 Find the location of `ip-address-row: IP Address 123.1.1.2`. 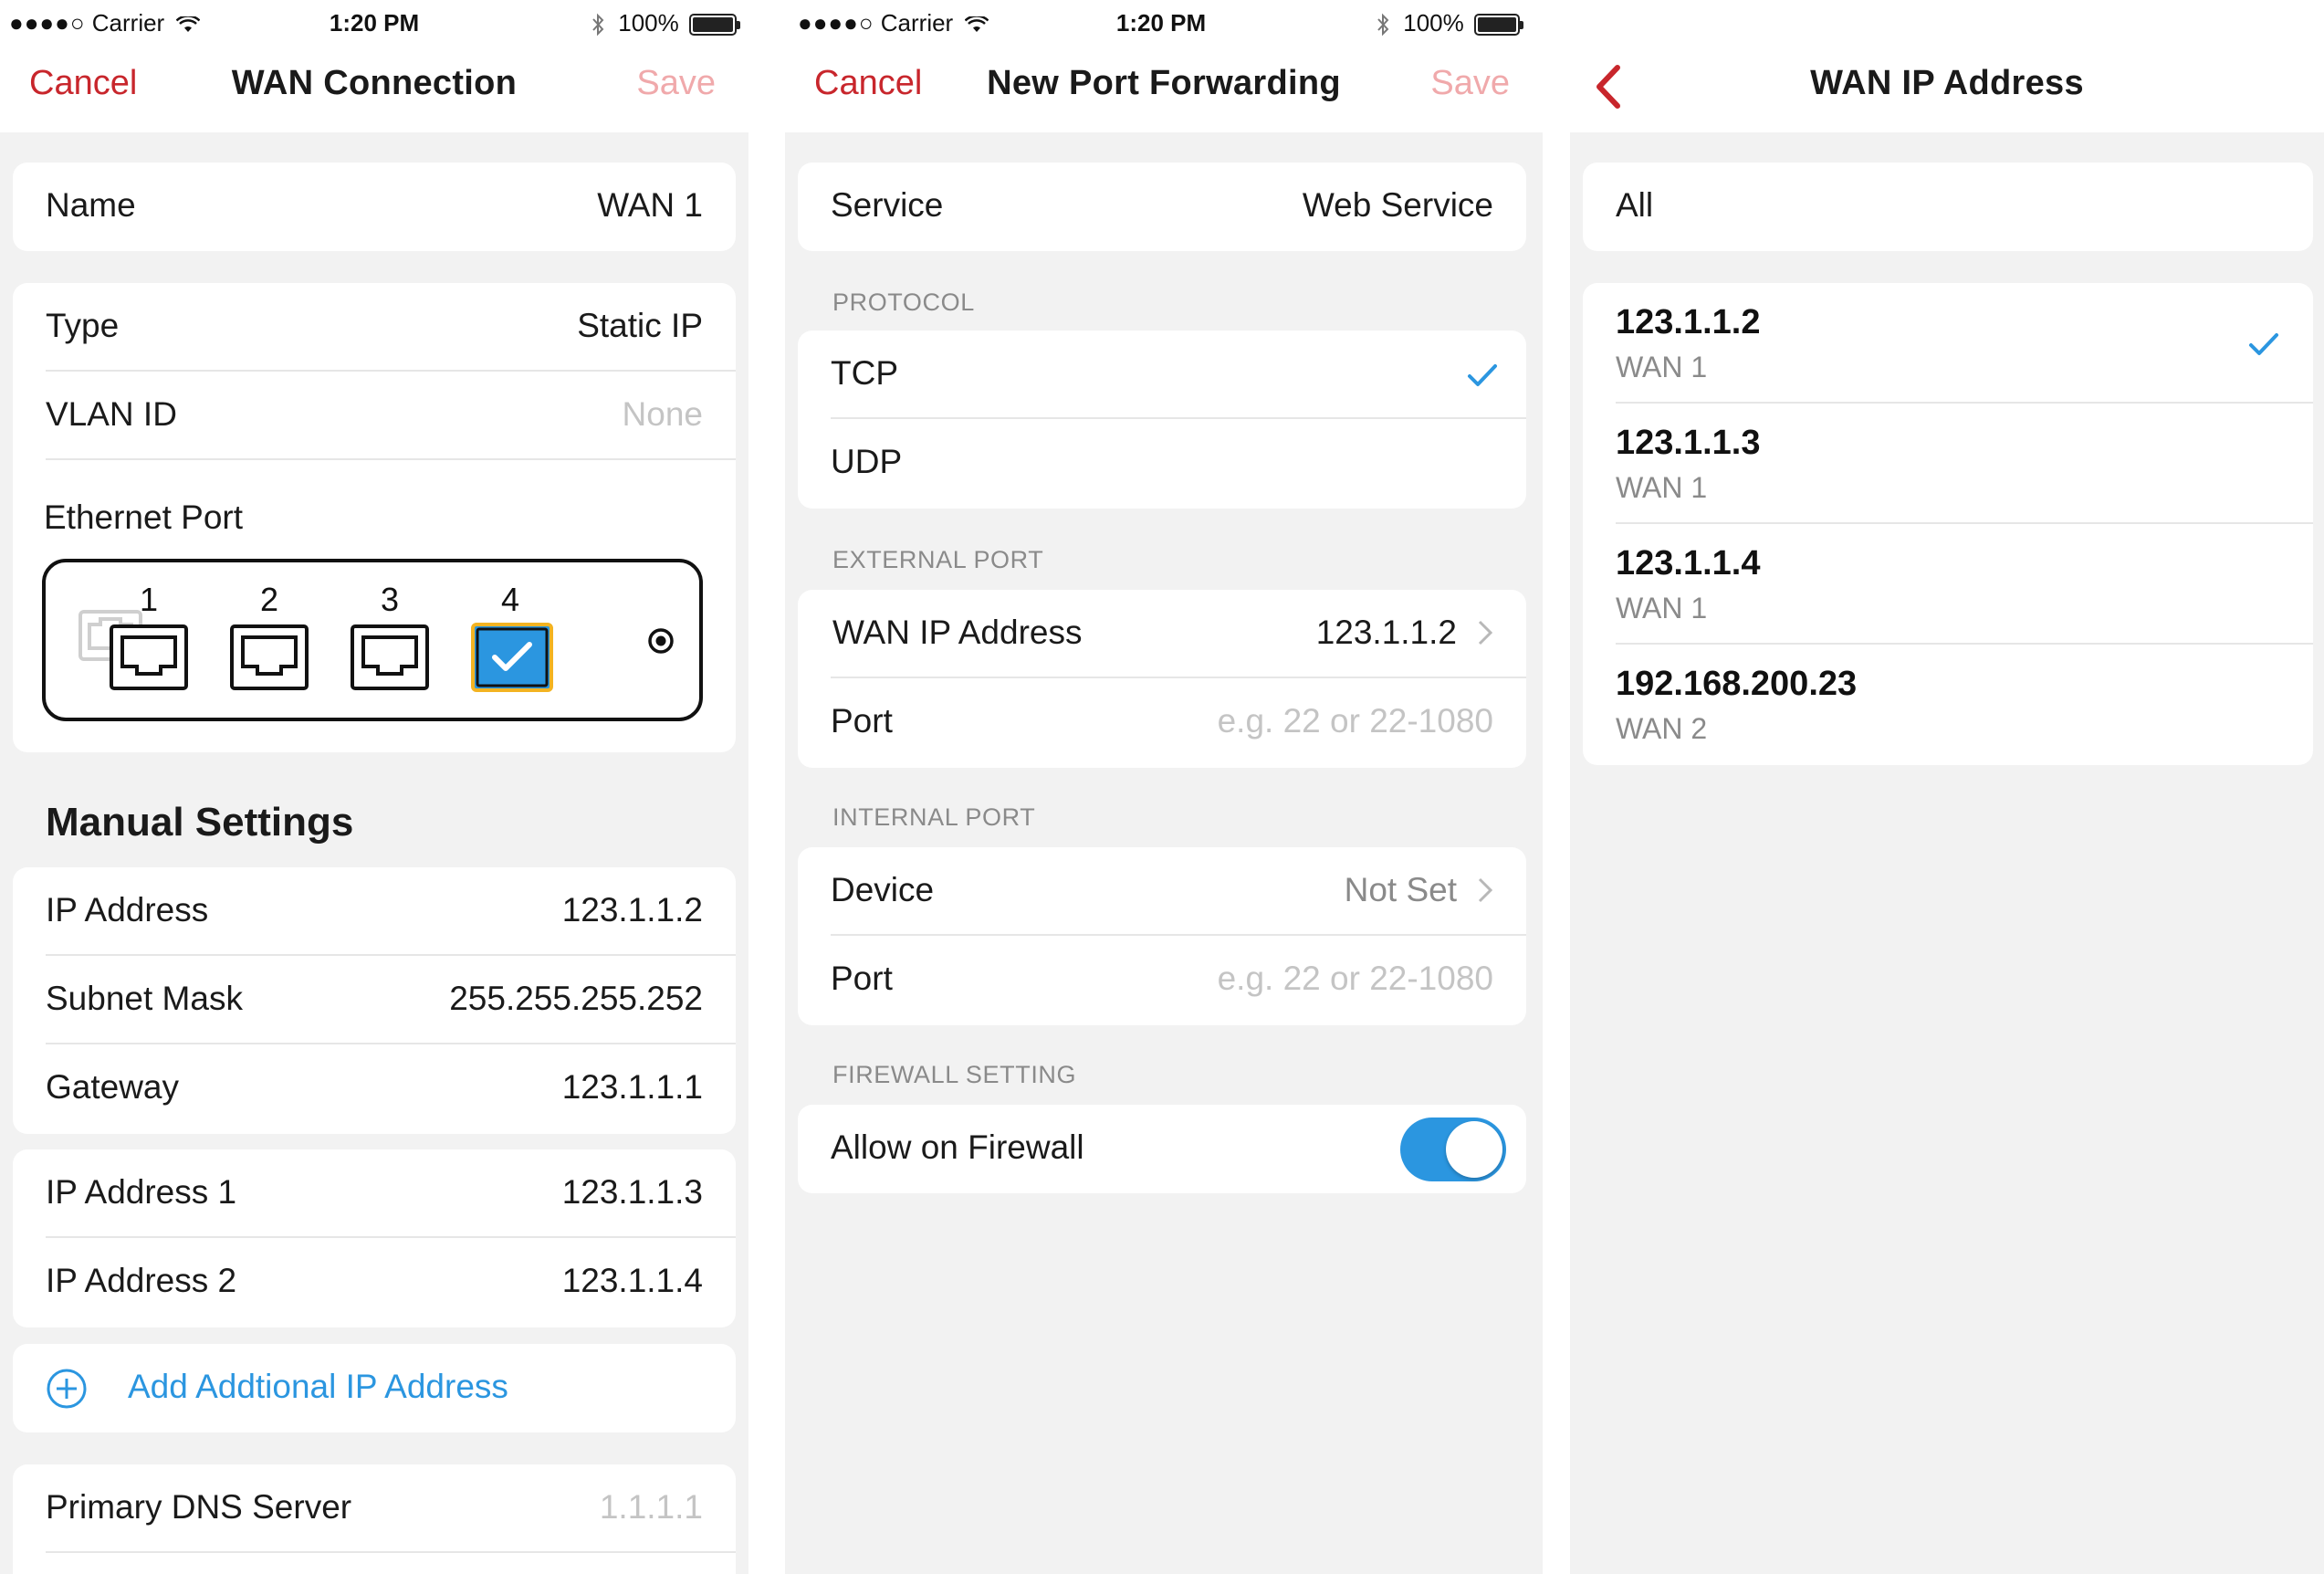

ip-address-row: IP Address 123.1.1.2 is located at coordinates (374, 911).